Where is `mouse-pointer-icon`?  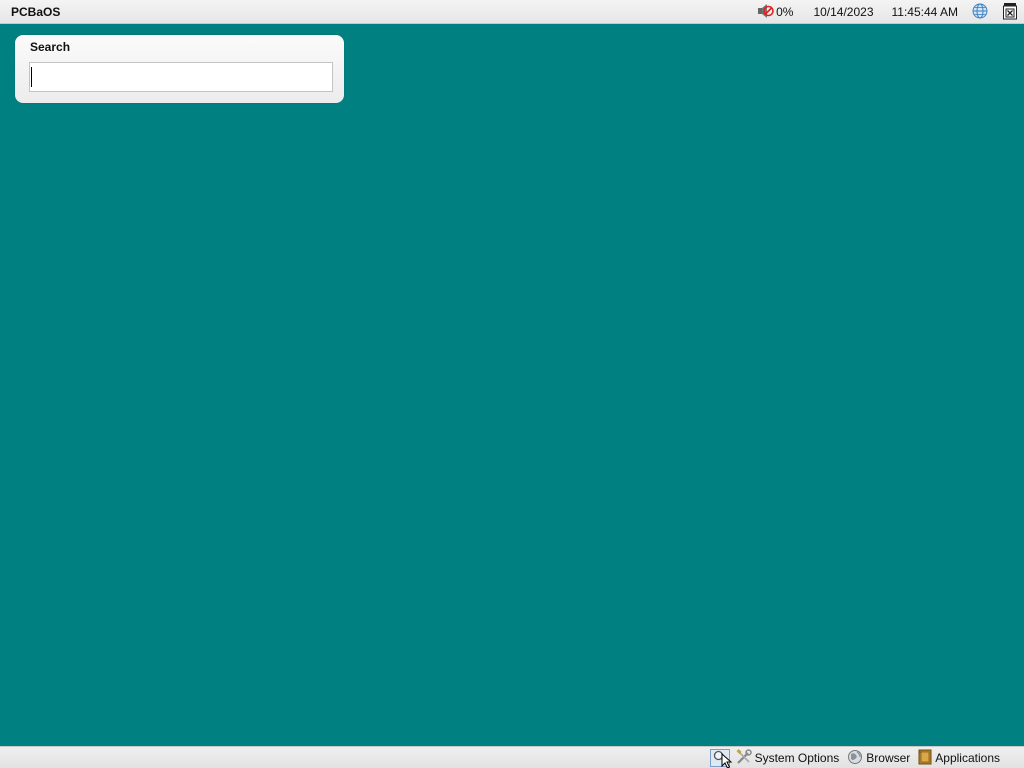 mouse-pointer-icon is located at coordinates (727, 760).